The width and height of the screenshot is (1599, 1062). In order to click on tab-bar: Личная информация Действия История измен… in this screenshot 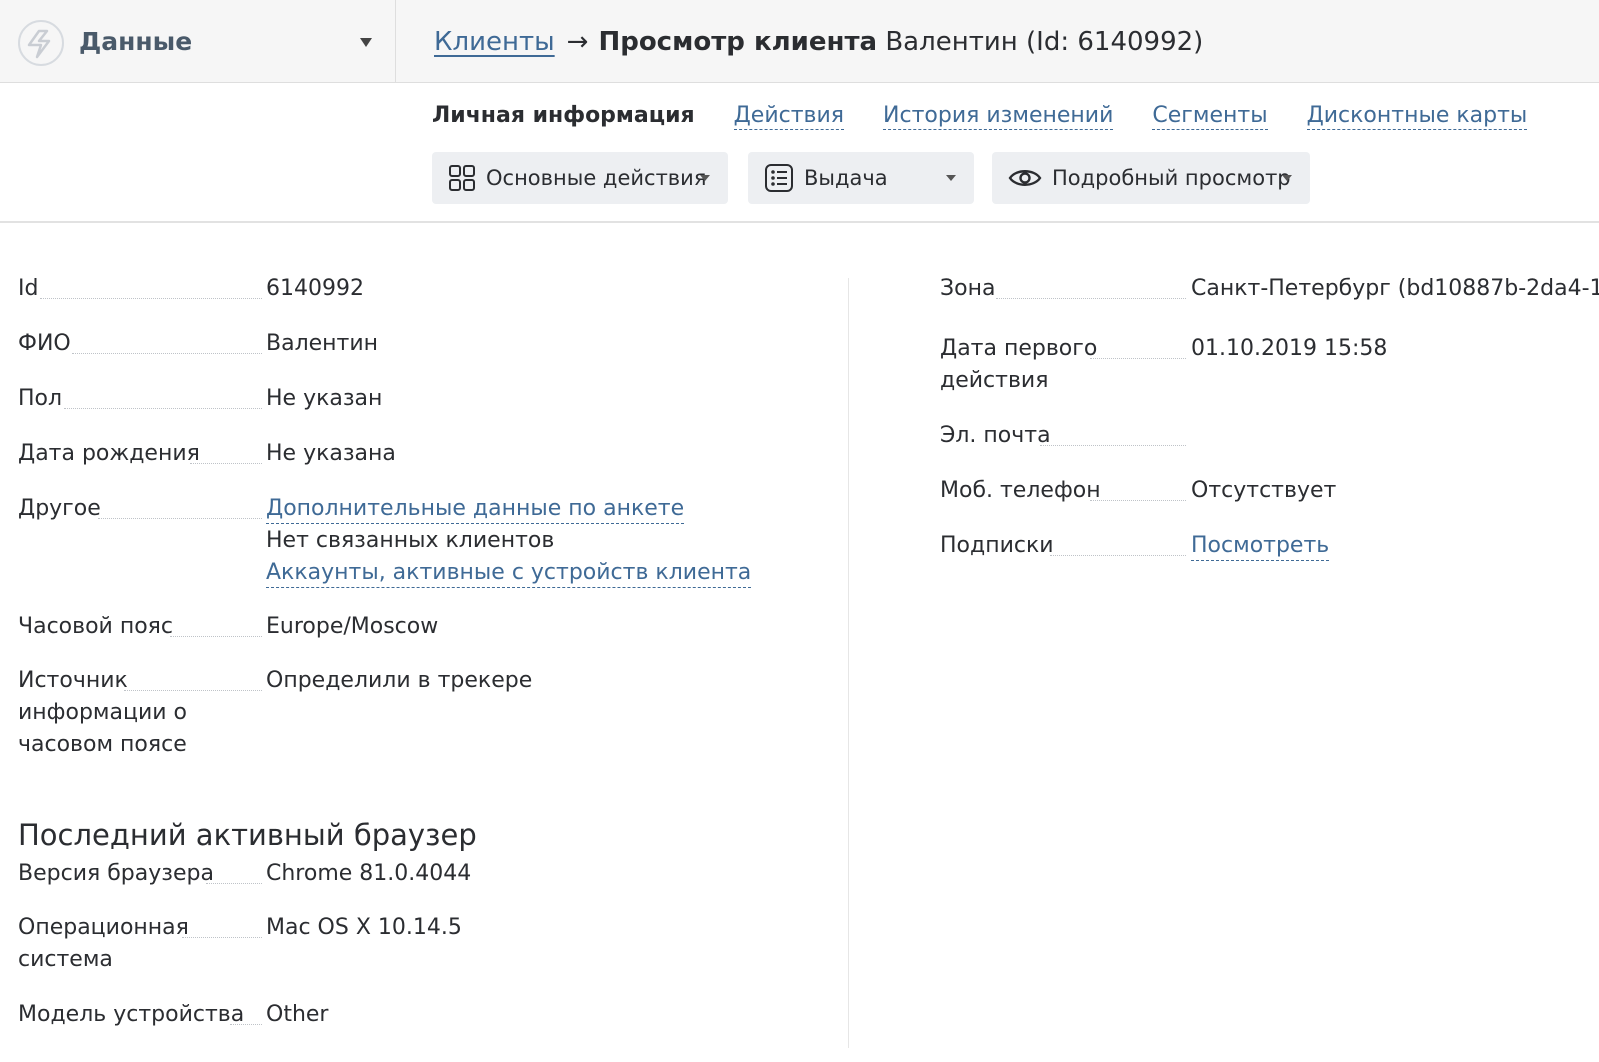, I will do `click(995, 116)`.